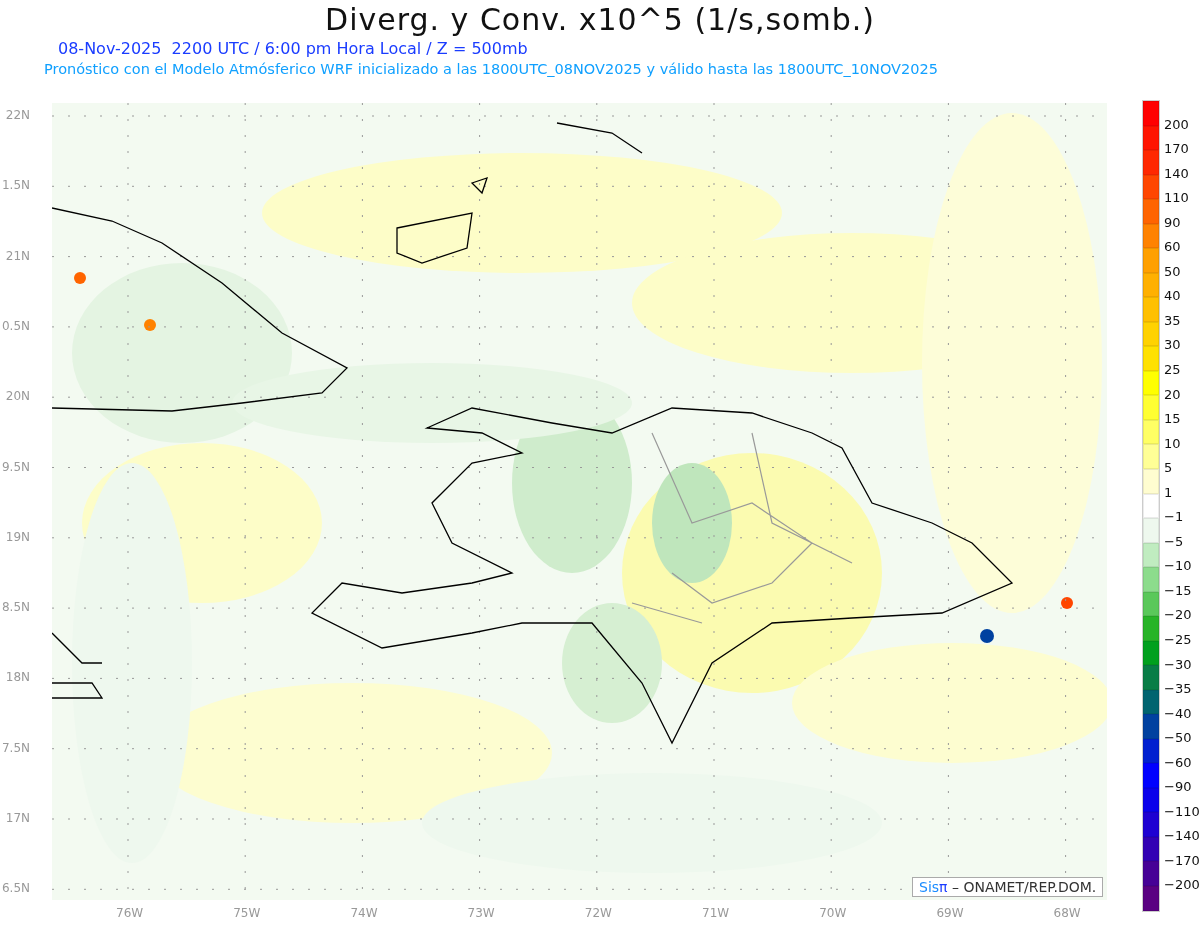  What do you see at coordinates (1182, 811) in the screenshot?
I see `color-scale-label: −110` at bounding box center [1182, 811].